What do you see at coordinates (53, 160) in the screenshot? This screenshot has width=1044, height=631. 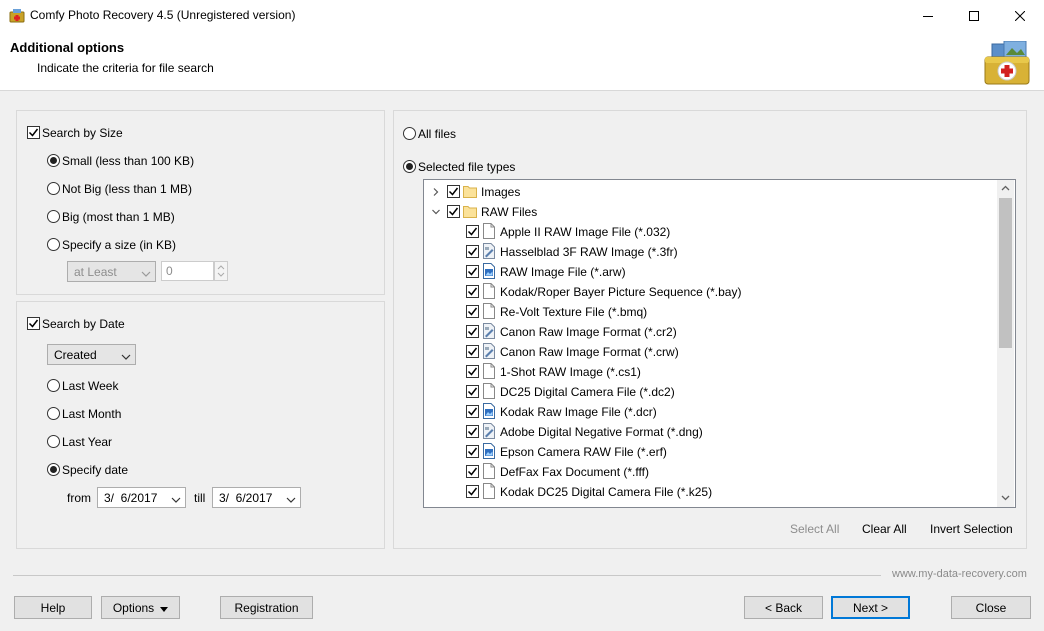 I see `size-small-radio` at bounding box center [53, 160].